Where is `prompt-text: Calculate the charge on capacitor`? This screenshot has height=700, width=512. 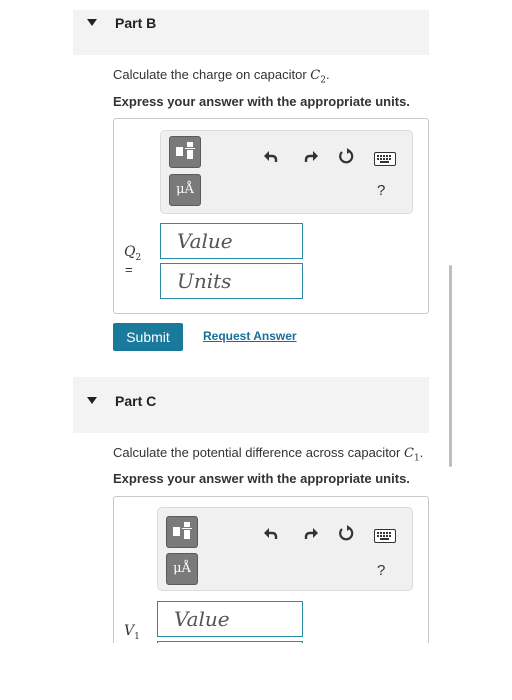 prompt-text: Calculate the charge on capacitor is located at coordinates (212, 74).